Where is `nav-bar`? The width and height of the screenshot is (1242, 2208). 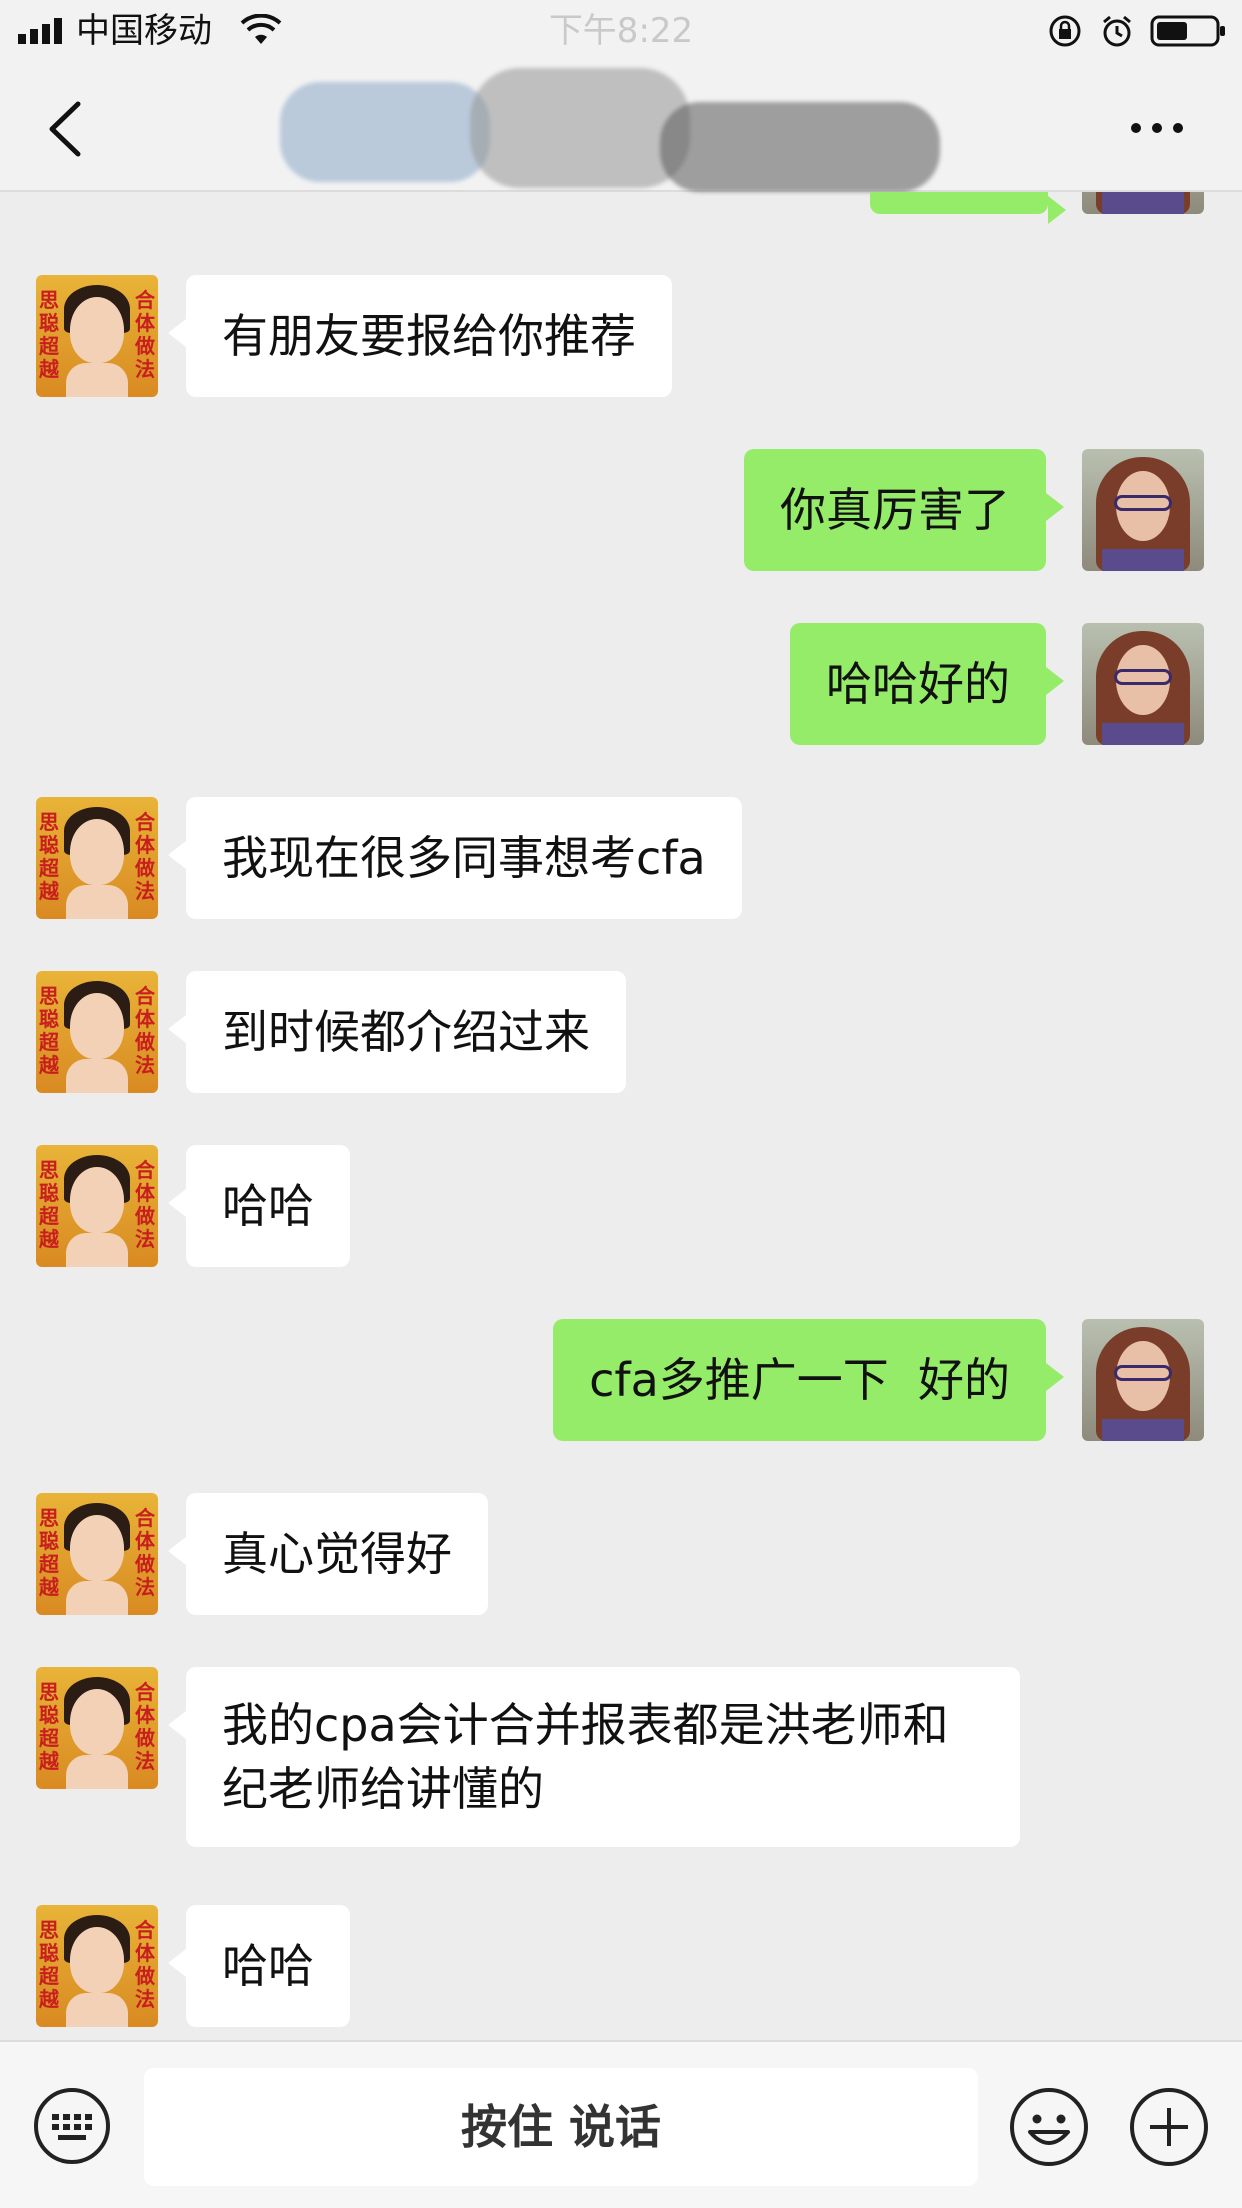 nav-bar is located at coordinates (621, 127).